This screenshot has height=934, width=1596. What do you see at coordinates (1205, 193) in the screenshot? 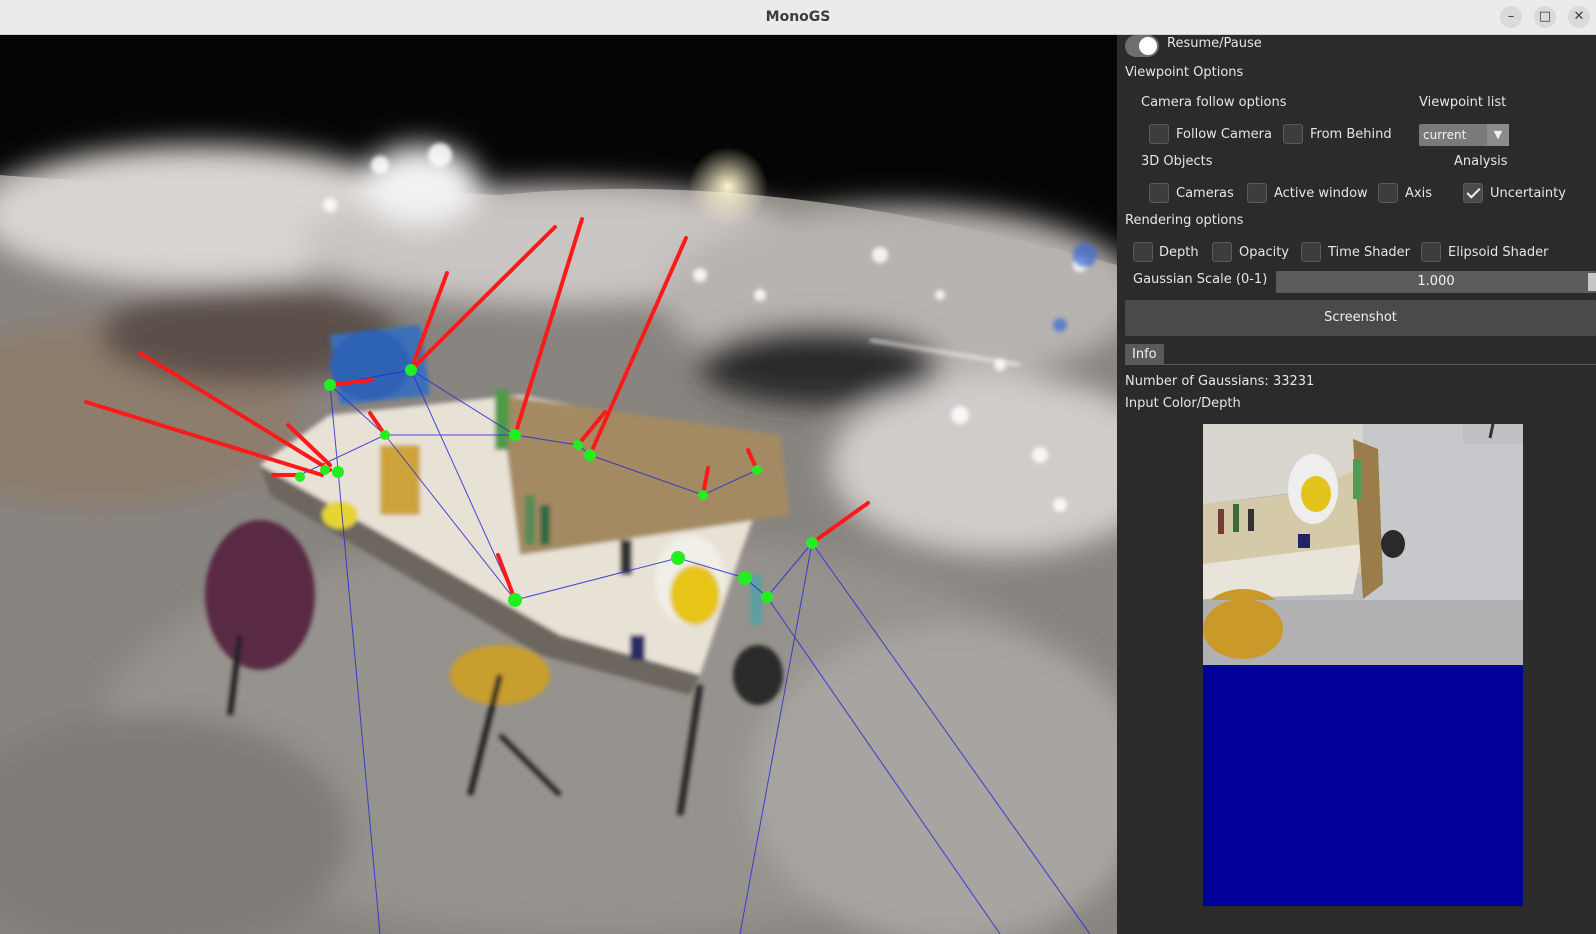
I see `cameras-label: Cameras` at bounding box center [1205, 193].